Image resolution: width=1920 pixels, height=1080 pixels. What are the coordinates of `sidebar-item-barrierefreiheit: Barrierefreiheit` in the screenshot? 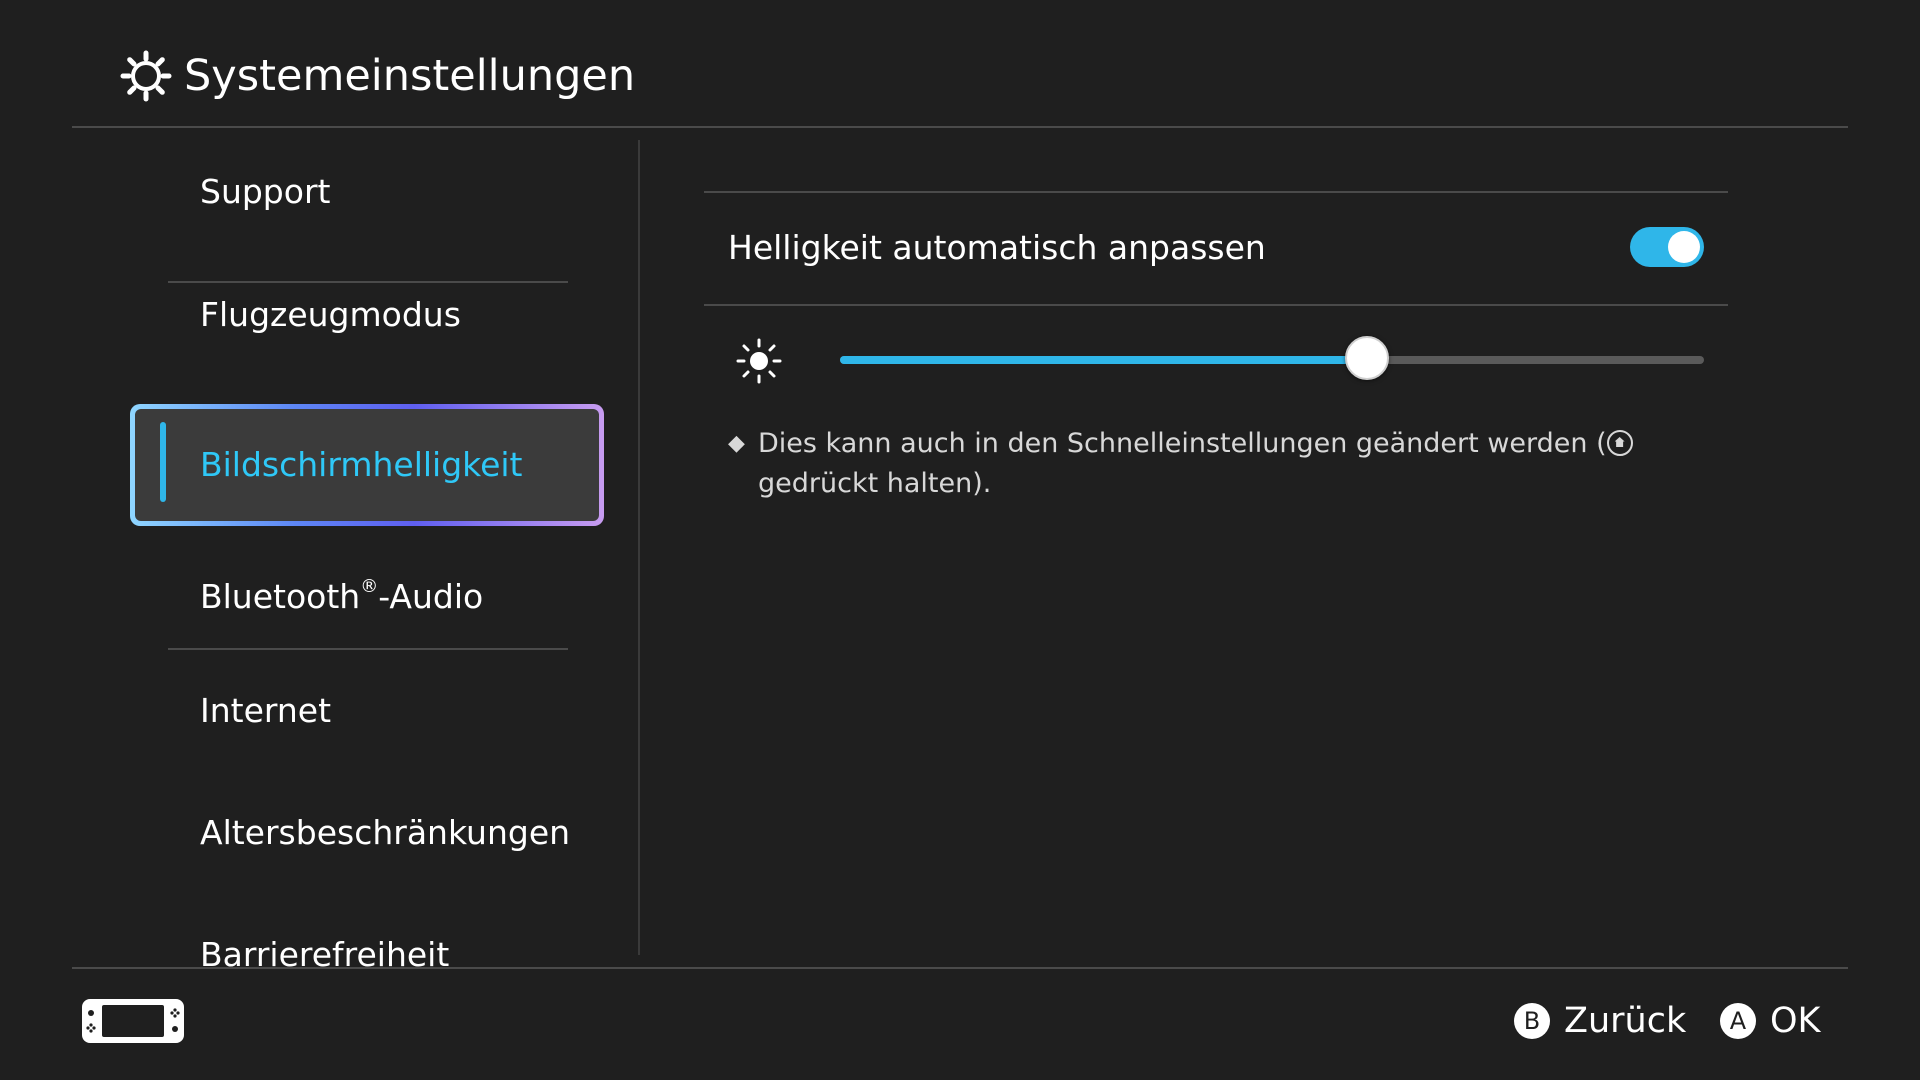 It's located at (367, 931).